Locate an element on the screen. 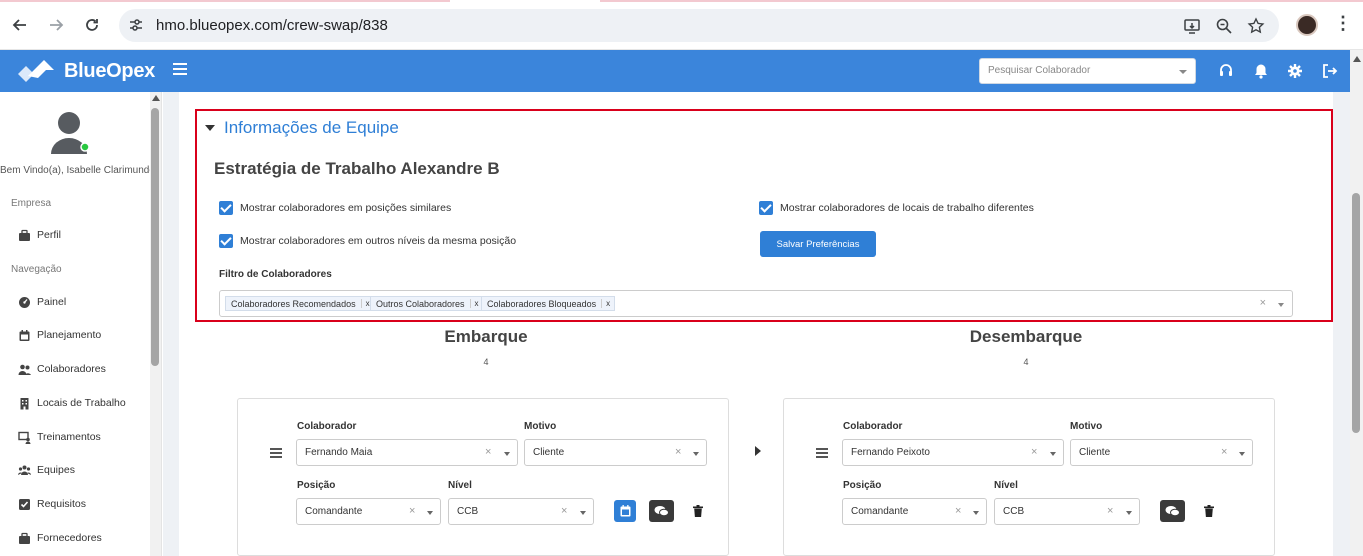  comments-icon is located at coordinates (661, 511).